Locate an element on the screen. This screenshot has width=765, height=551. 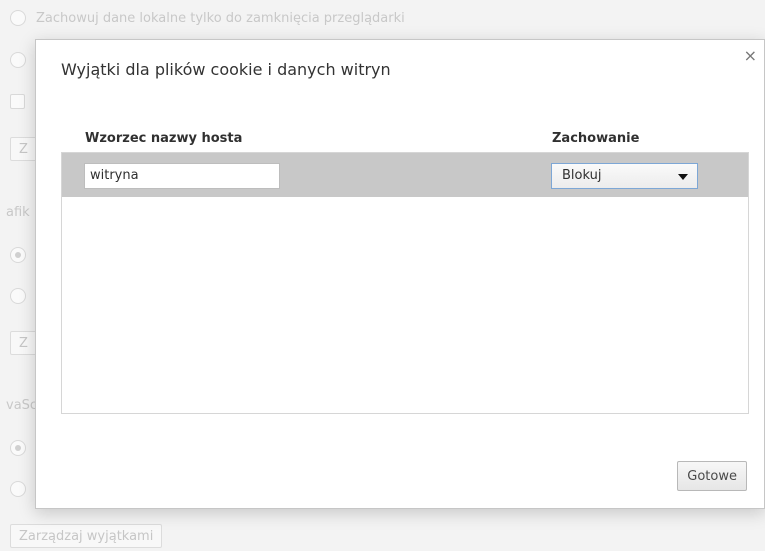
manage-exceptions-label: Zarządzaj wyjątkami is located at coordinates (86, 536).